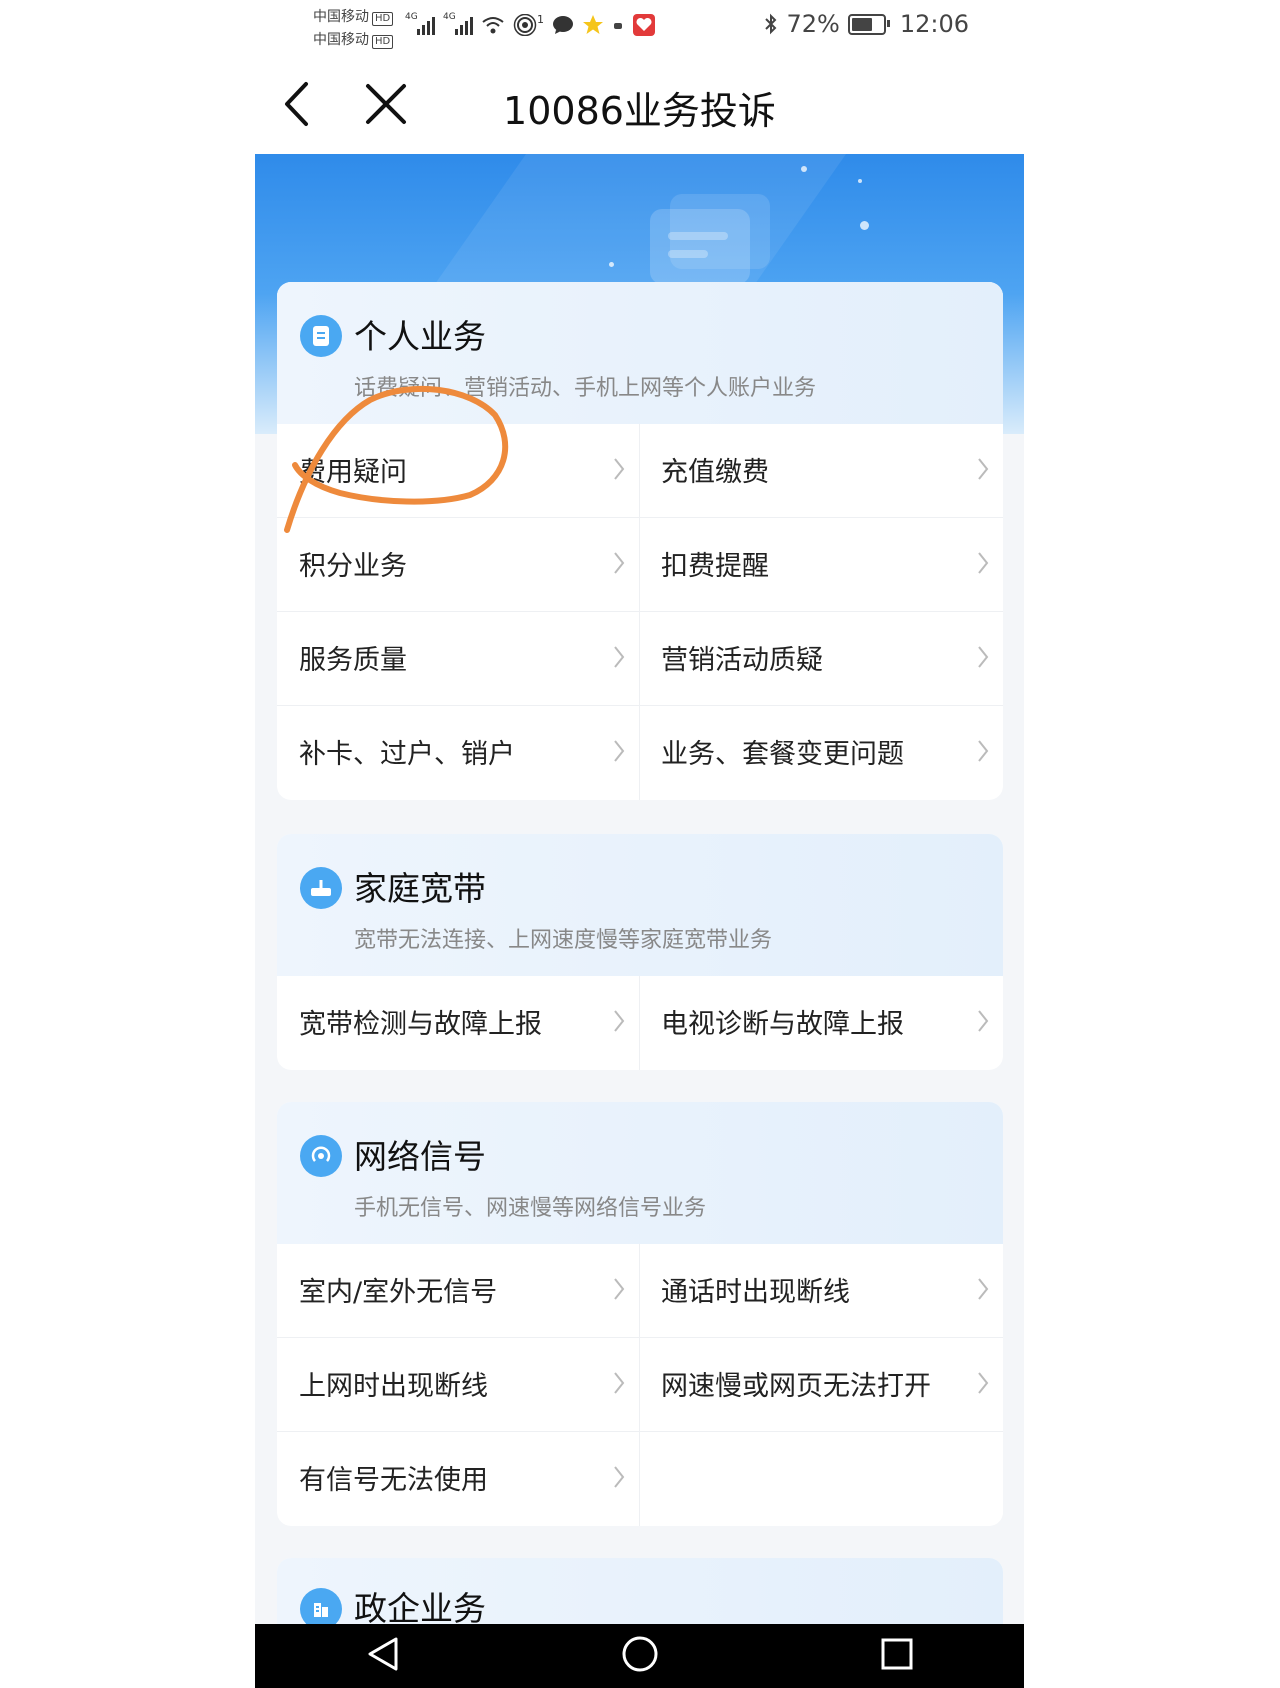  Describe the element at coordinates (821, 753) in the screenshot. I see `menu-item-plan-change: 业务、套餐变更问题` at that location.